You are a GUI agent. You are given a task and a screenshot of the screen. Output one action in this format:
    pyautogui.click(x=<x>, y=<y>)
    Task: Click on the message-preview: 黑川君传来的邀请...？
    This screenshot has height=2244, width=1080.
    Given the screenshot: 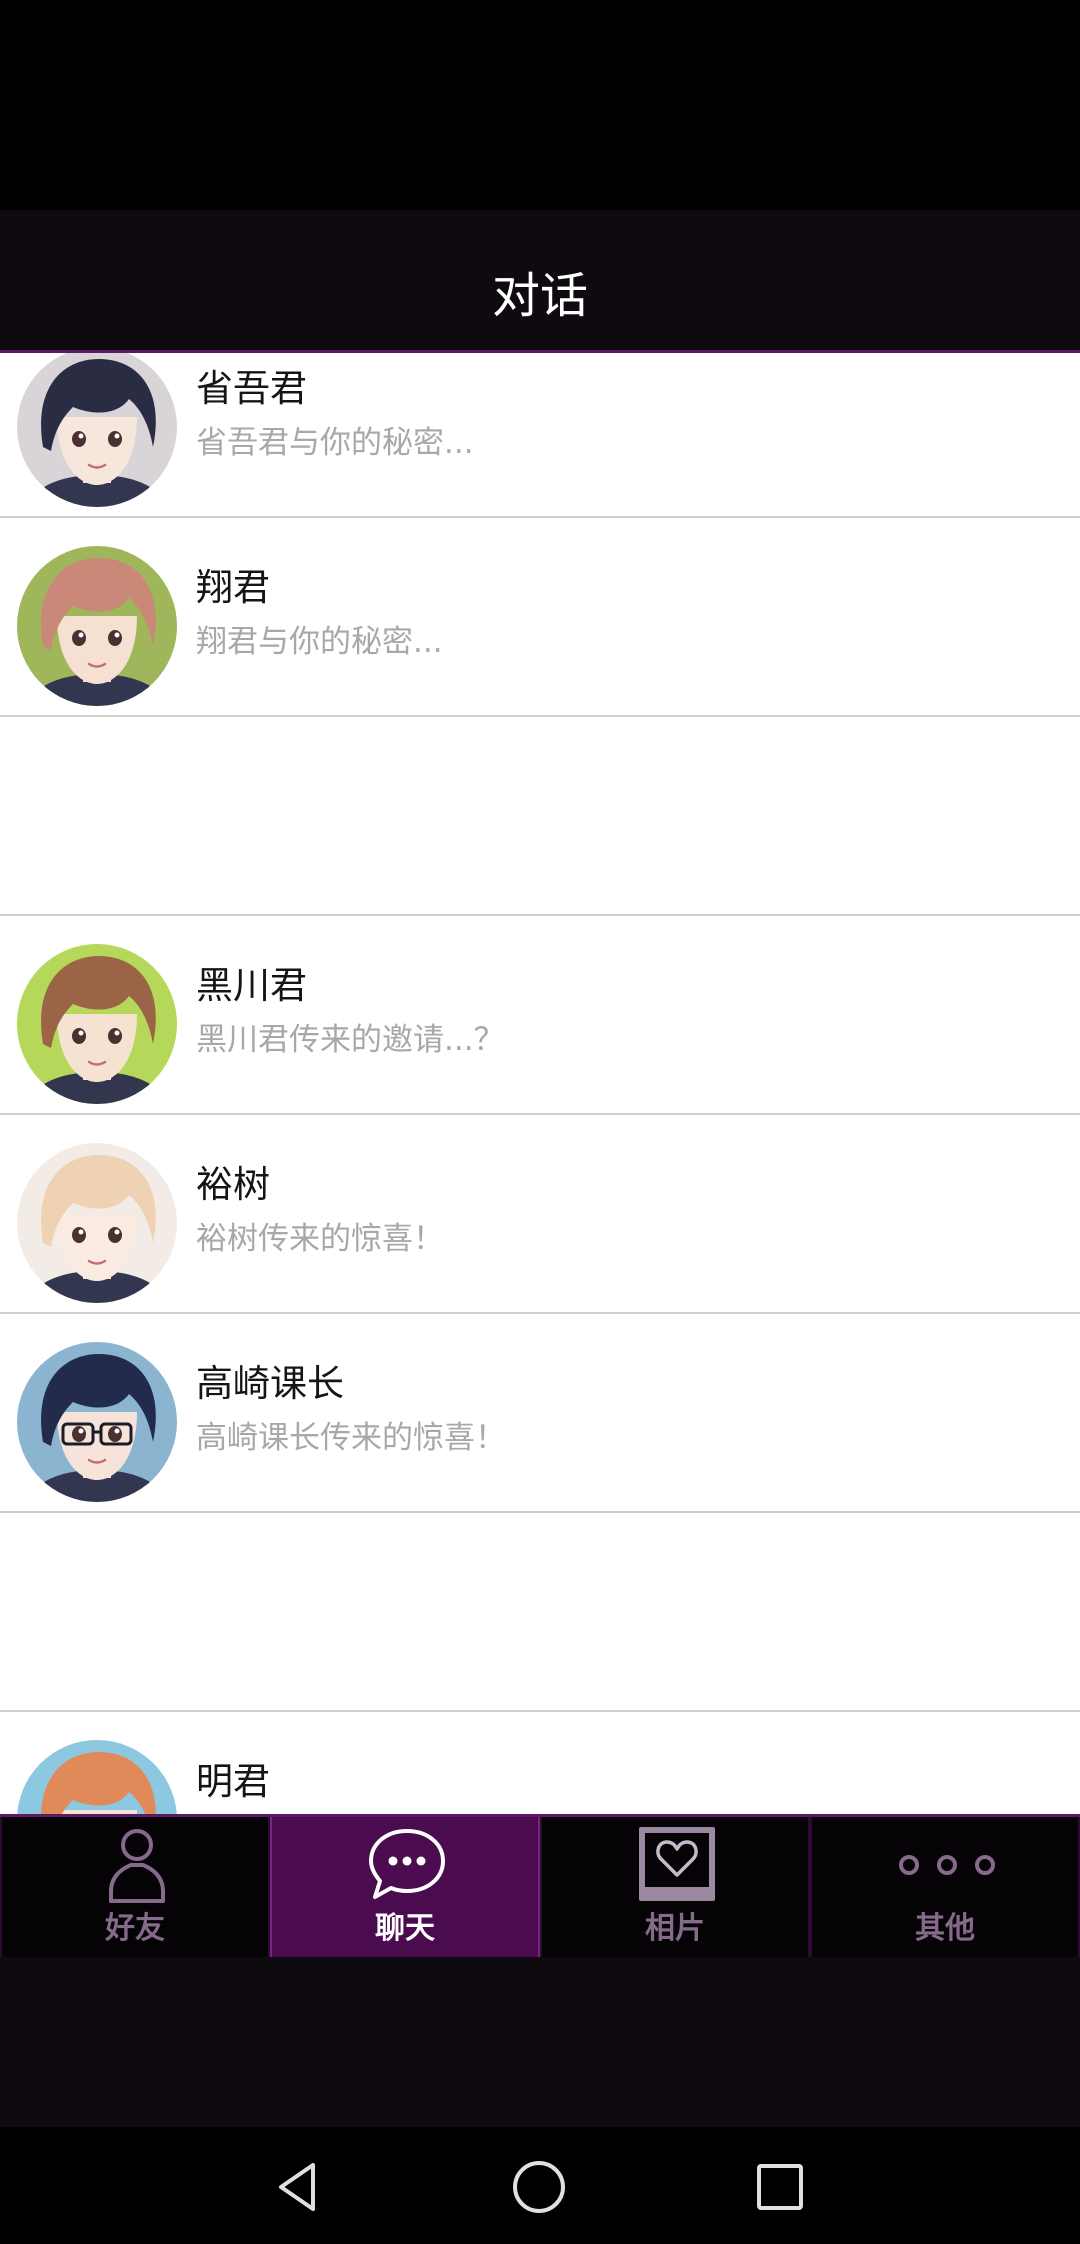 What is the action you would take?
    pyautogui.click(x=350, y=1040)
    